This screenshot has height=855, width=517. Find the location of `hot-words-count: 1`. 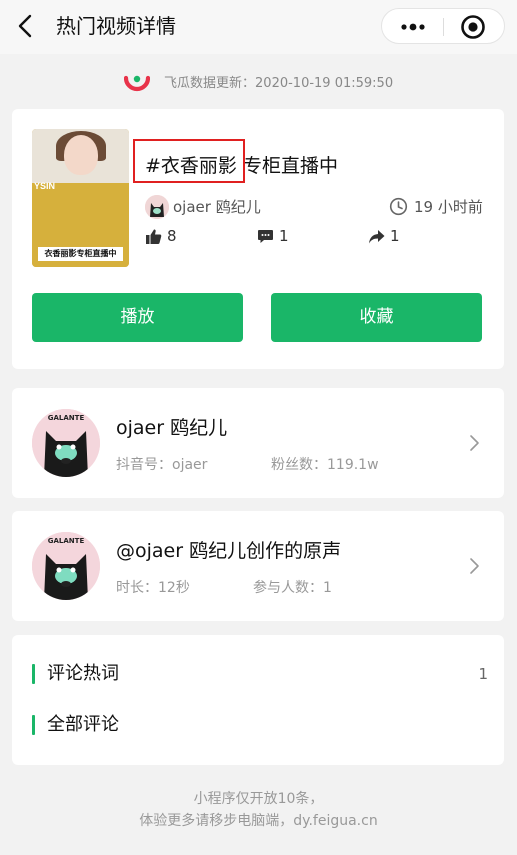

hot-words-count: 1 is located at coordinates (483, 674).